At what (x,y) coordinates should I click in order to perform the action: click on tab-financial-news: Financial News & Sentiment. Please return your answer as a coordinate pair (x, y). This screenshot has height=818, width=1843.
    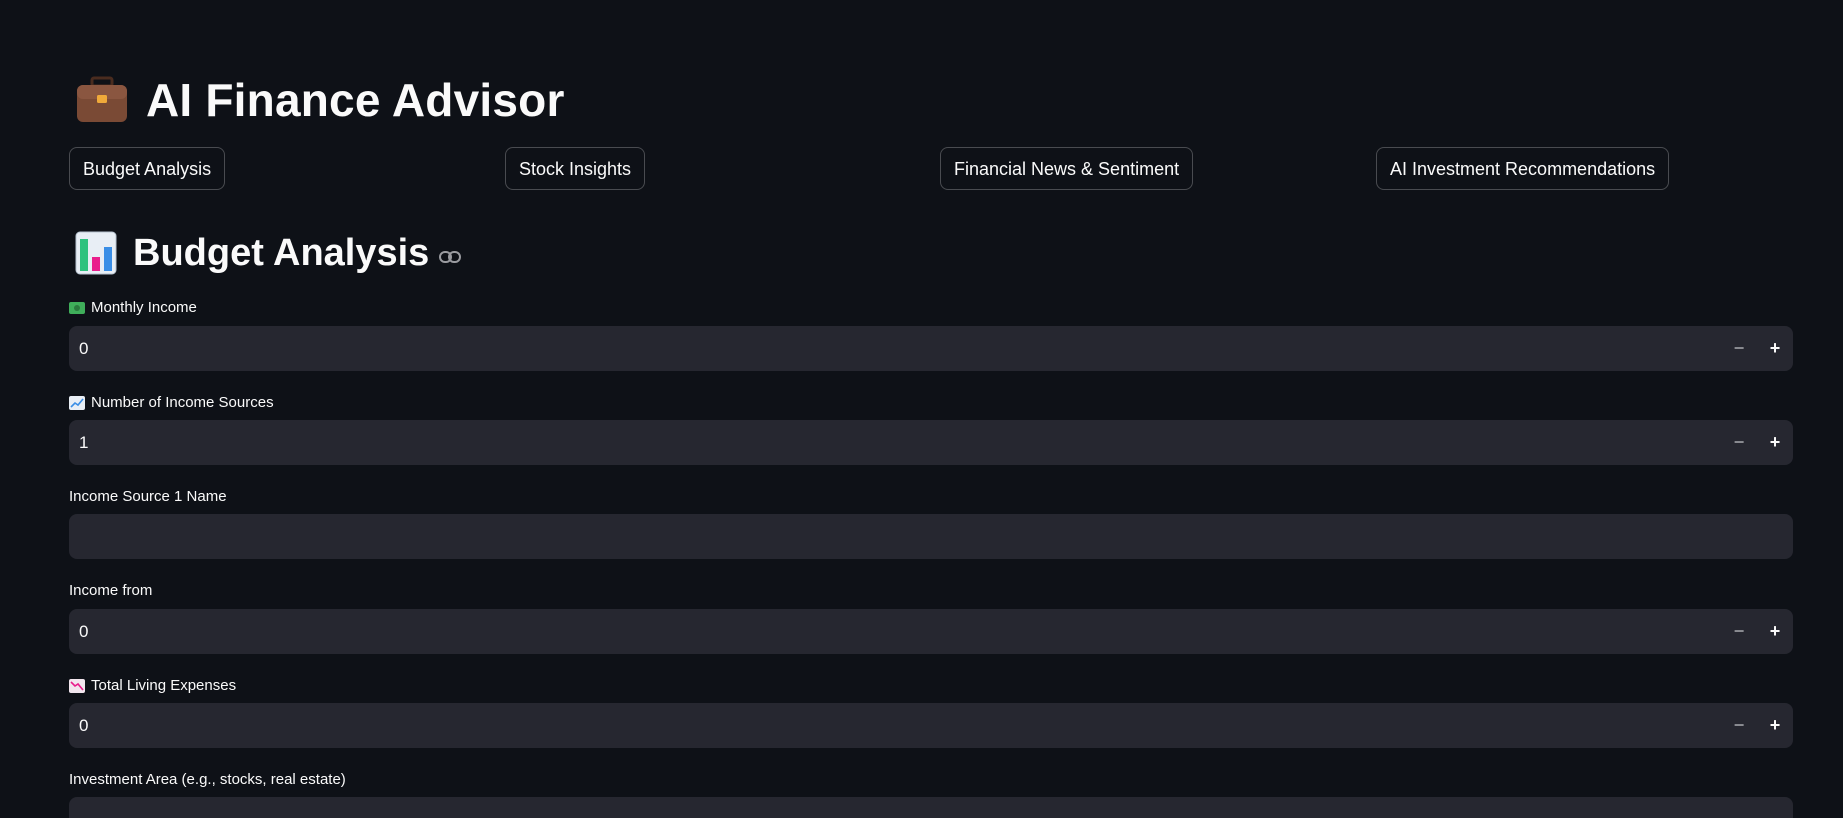
    Looking at the image, I should click on (1067, 168).